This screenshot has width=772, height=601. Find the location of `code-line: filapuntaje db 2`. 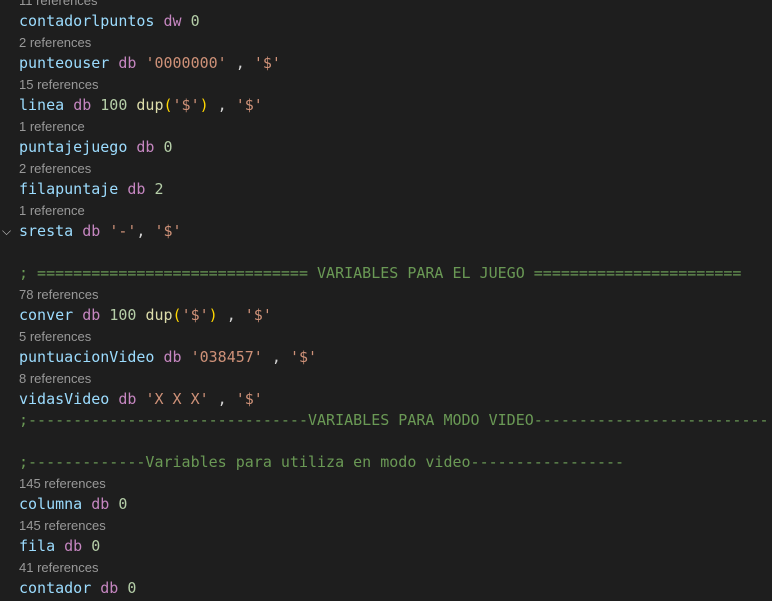

code-line: filapuntaje db 2 is located at coordinates (91, 189).